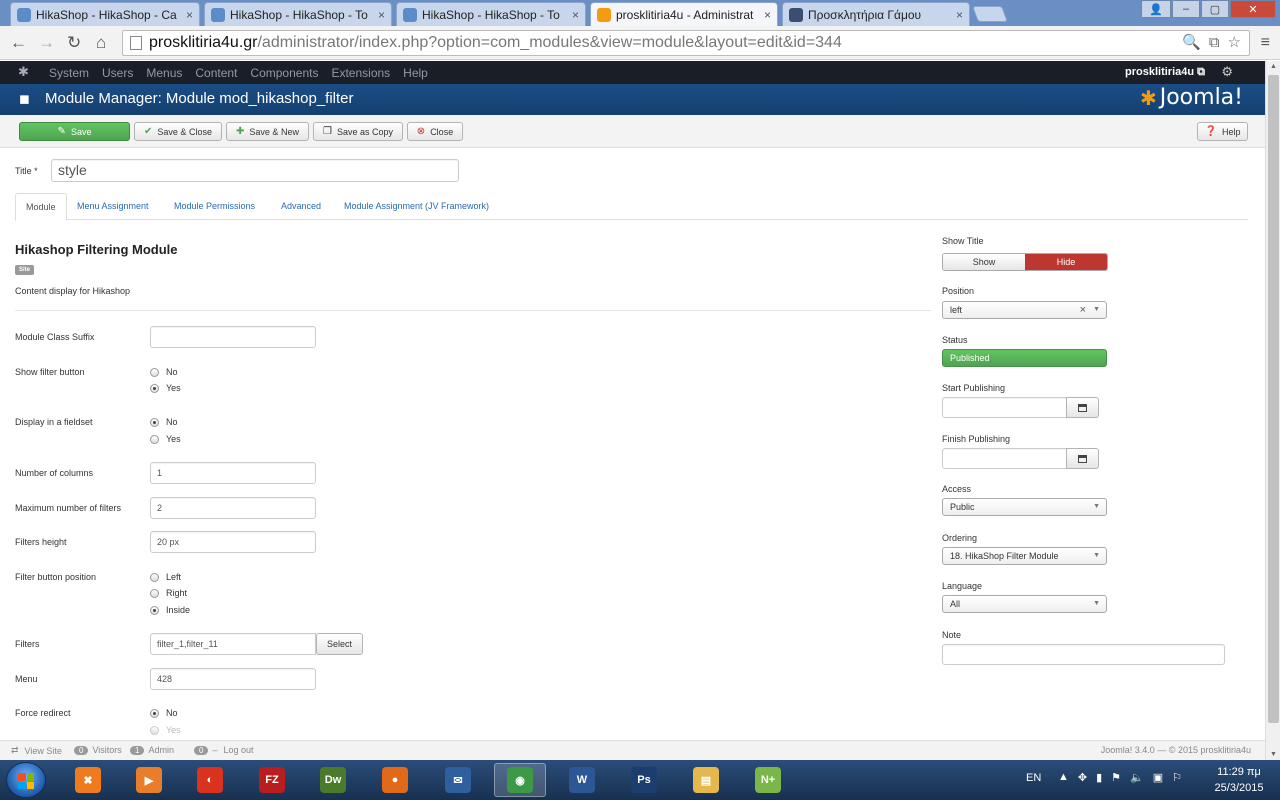 This screenshot has width=1280, height=800. What do you see at coordinates (1227, 72) in the screenshot?
I see `gear-icon: ⚙` at bounding box center [1227, 72].